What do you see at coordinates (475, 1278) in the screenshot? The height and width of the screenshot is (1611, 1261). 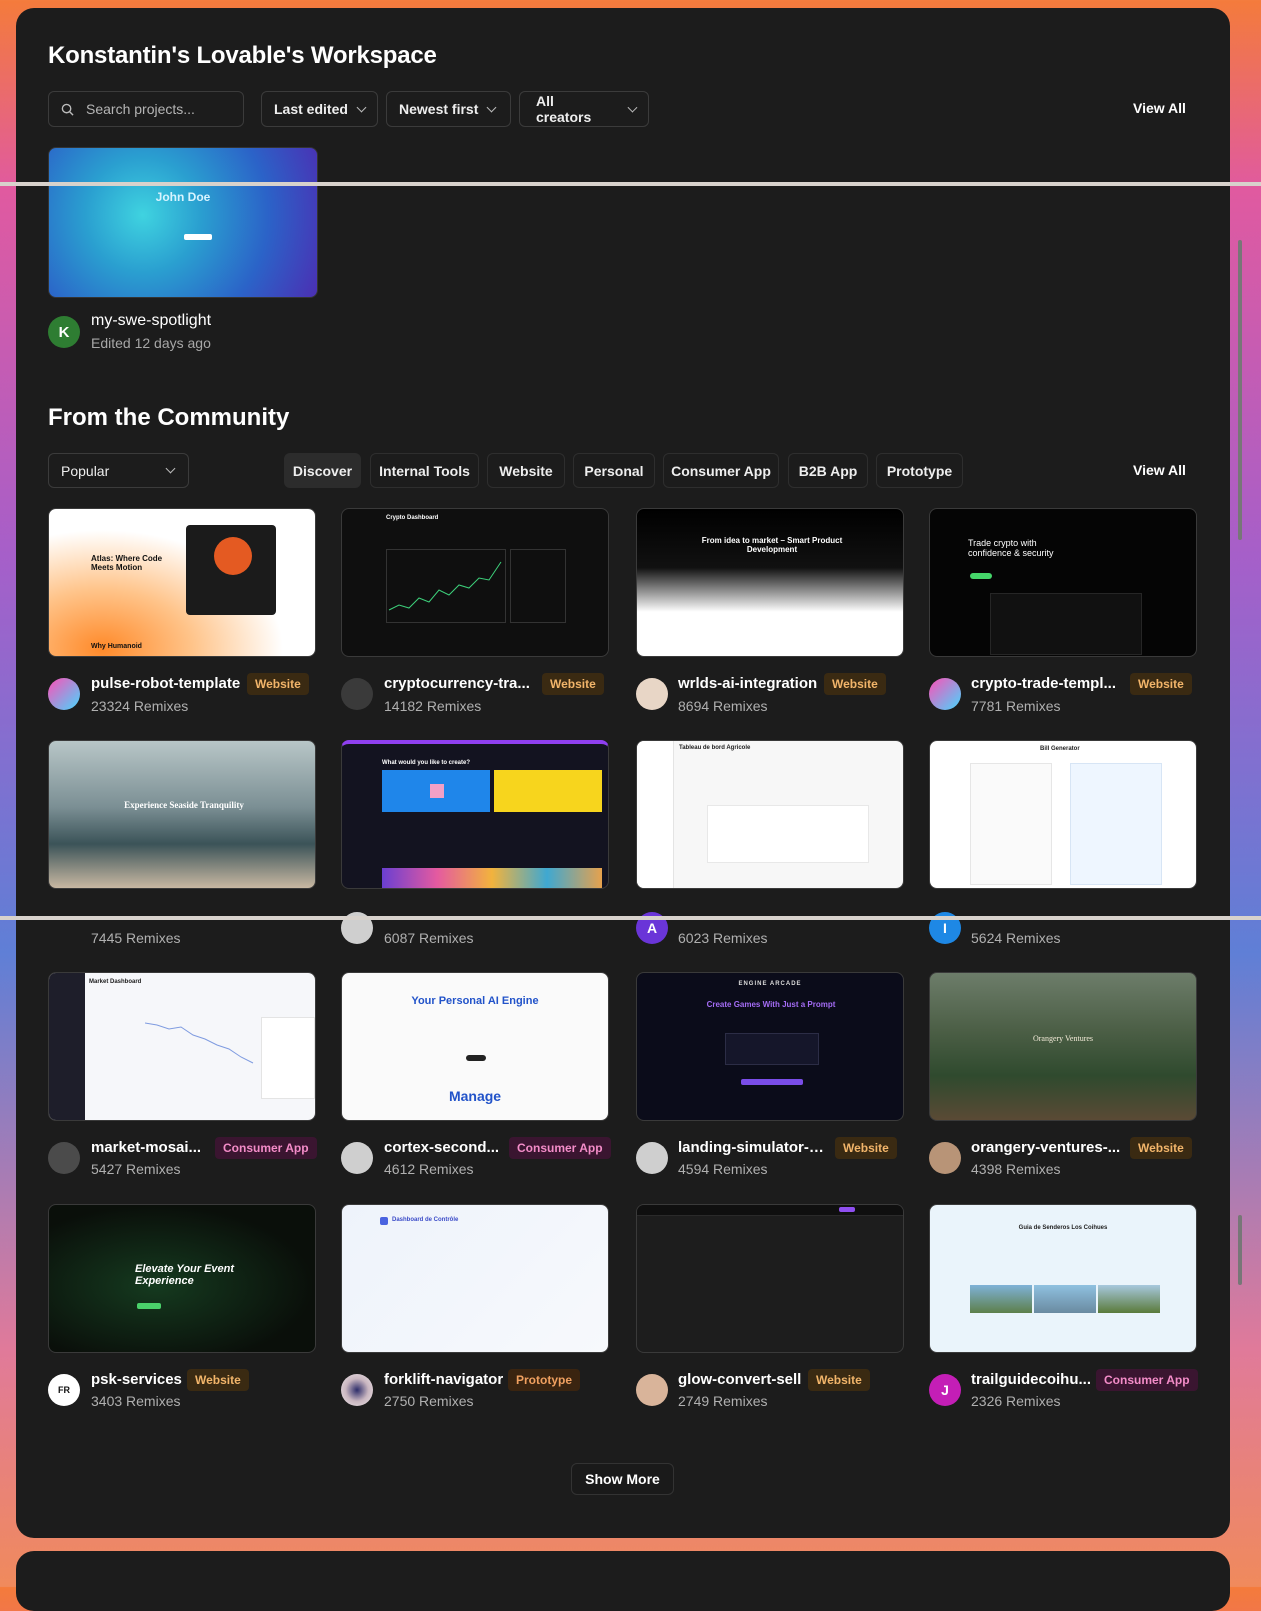 I see `card-thumbnail: Dashboard de Contrôle` at bounding box center [475, 1278].